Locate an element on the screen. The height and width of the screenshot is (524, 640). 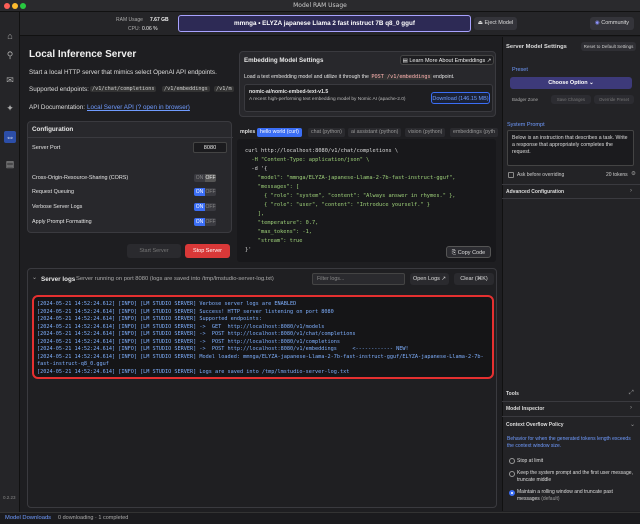
eject-model-button: ⏏ Eject Model is located at coordinates (495, 23).